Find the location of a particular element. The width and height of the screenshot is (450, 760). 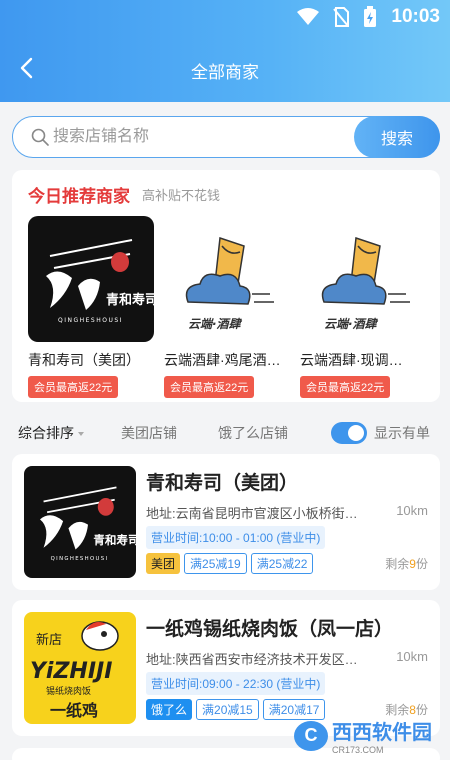

platform-tag: 美团 is located at coordinates (163, 563).